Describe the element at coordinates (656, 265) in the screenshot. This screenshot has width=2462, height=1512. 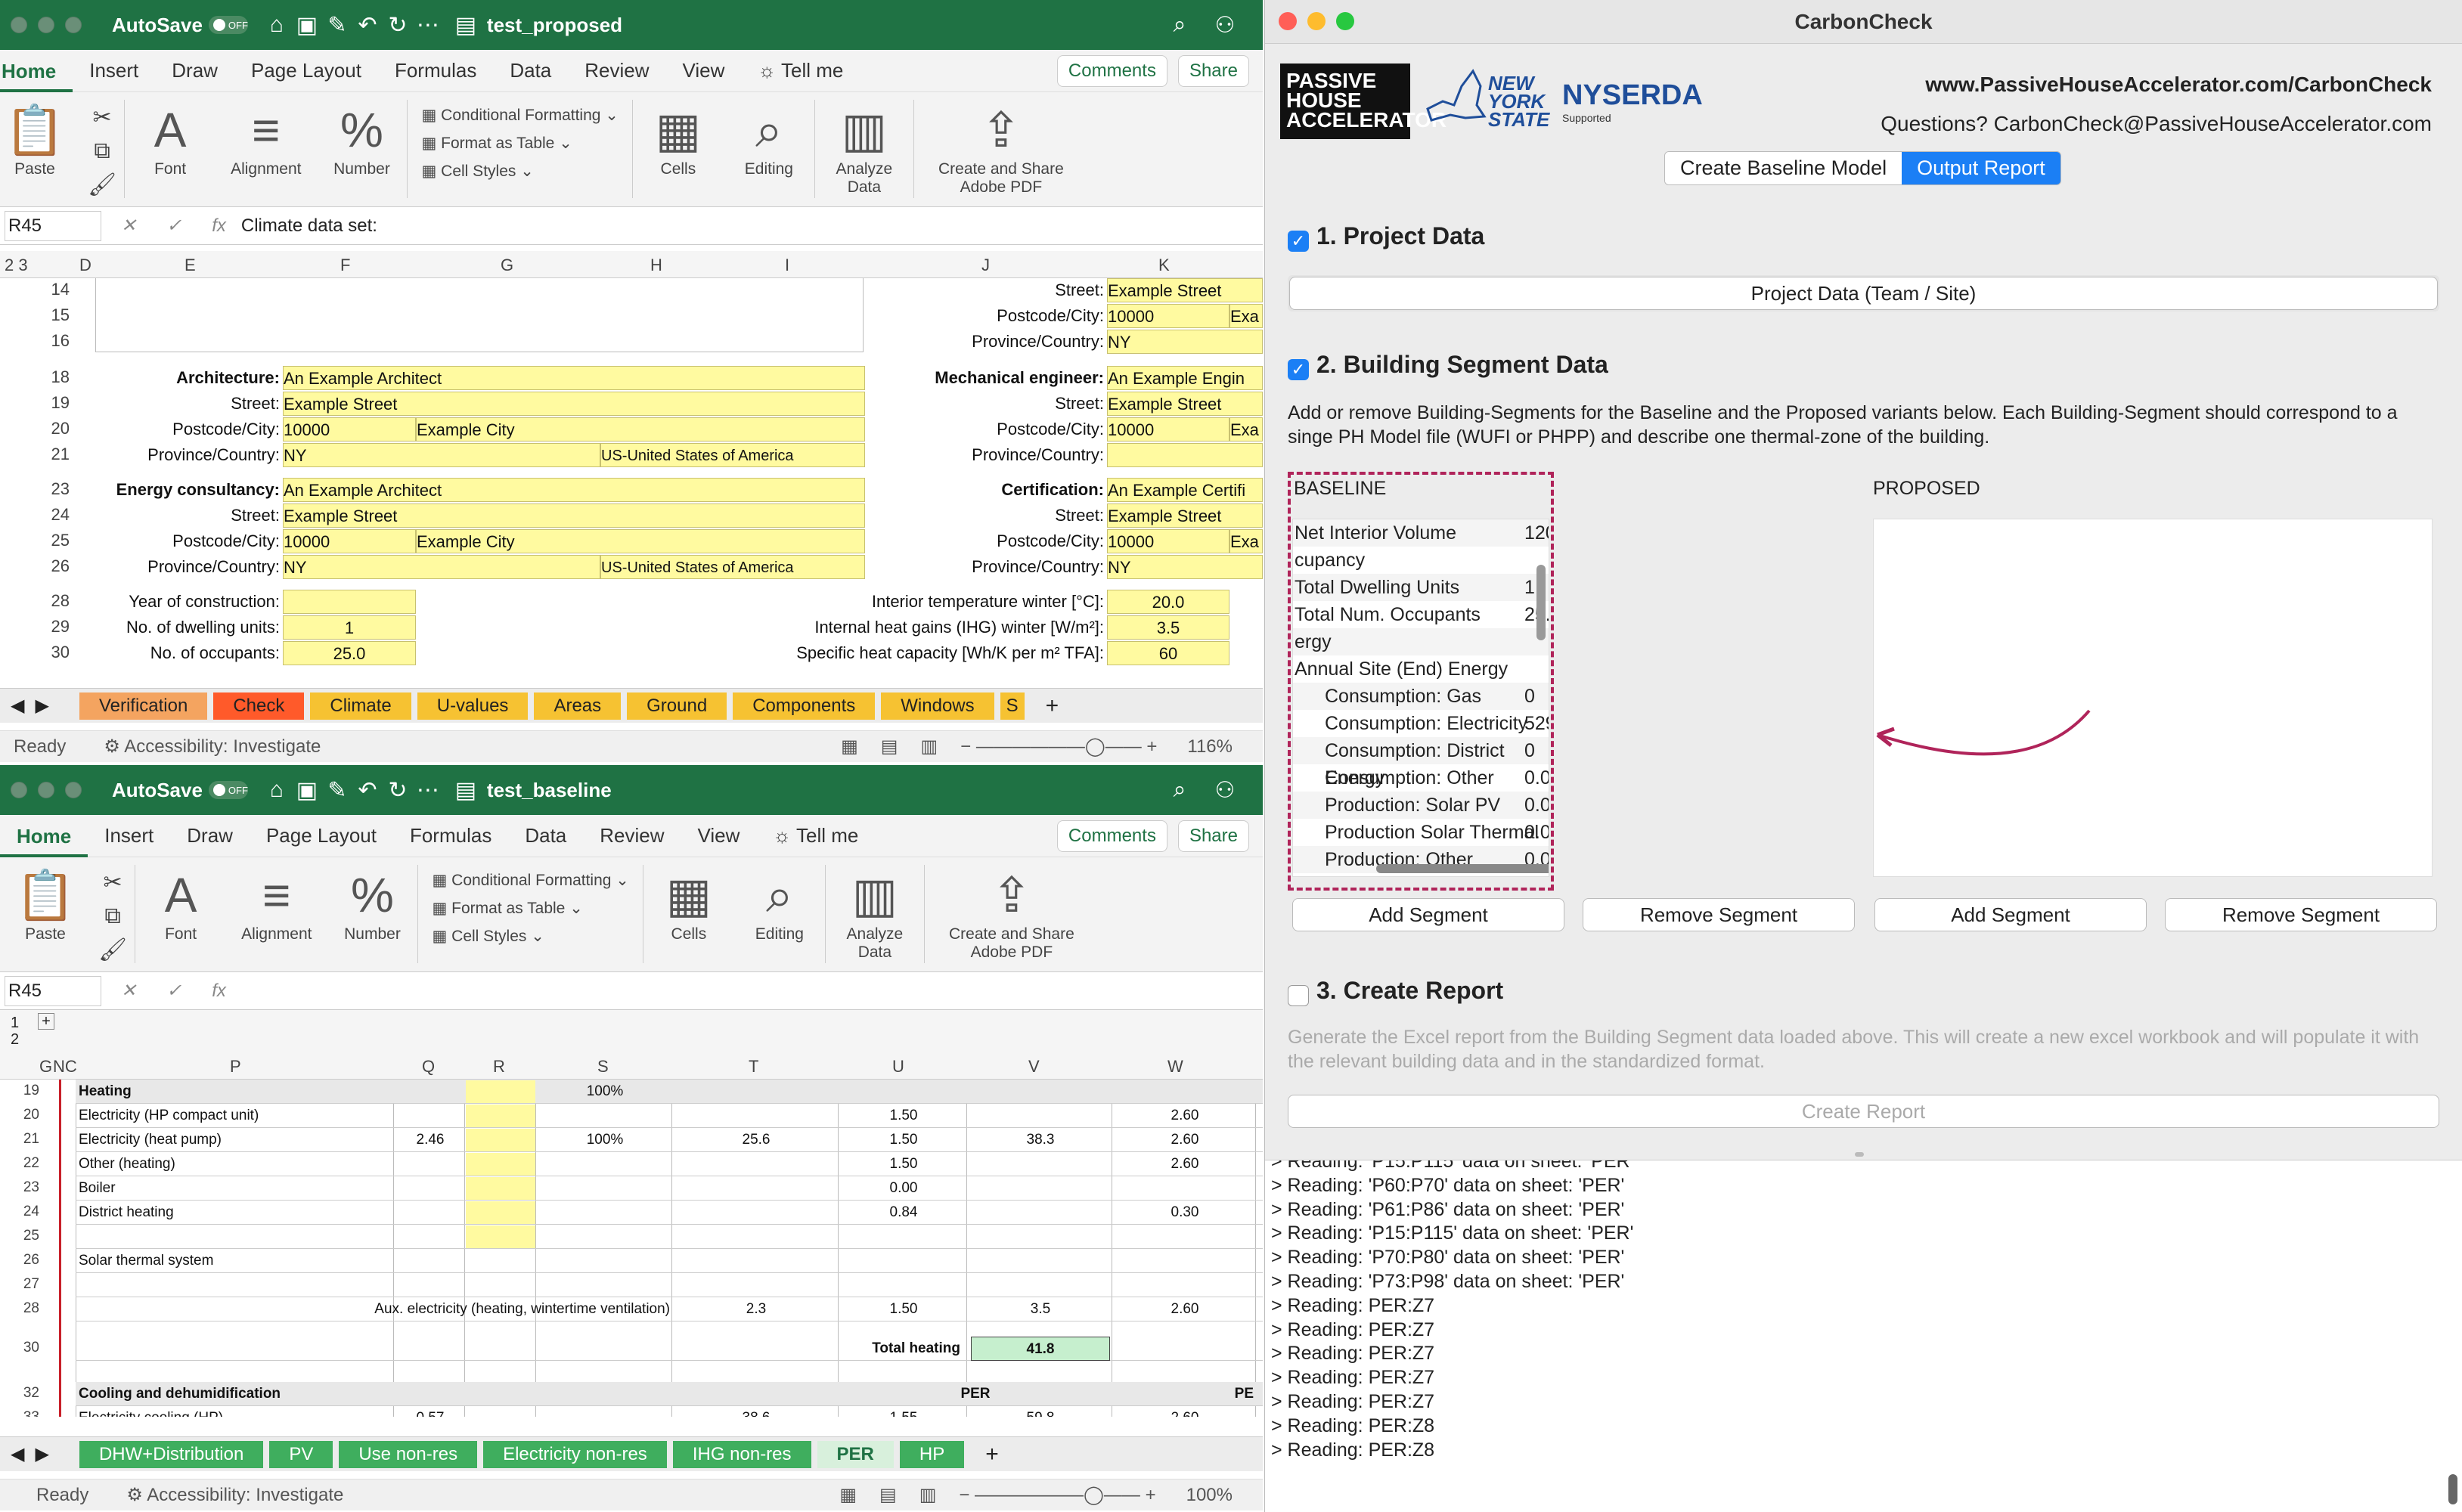
I see `column-header: H` at that location.